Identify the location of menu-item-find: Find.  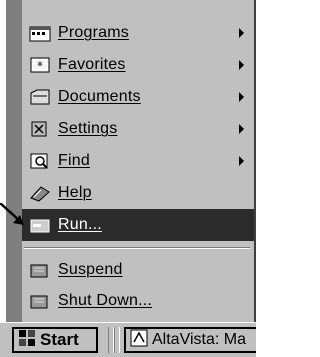
(138, 161).